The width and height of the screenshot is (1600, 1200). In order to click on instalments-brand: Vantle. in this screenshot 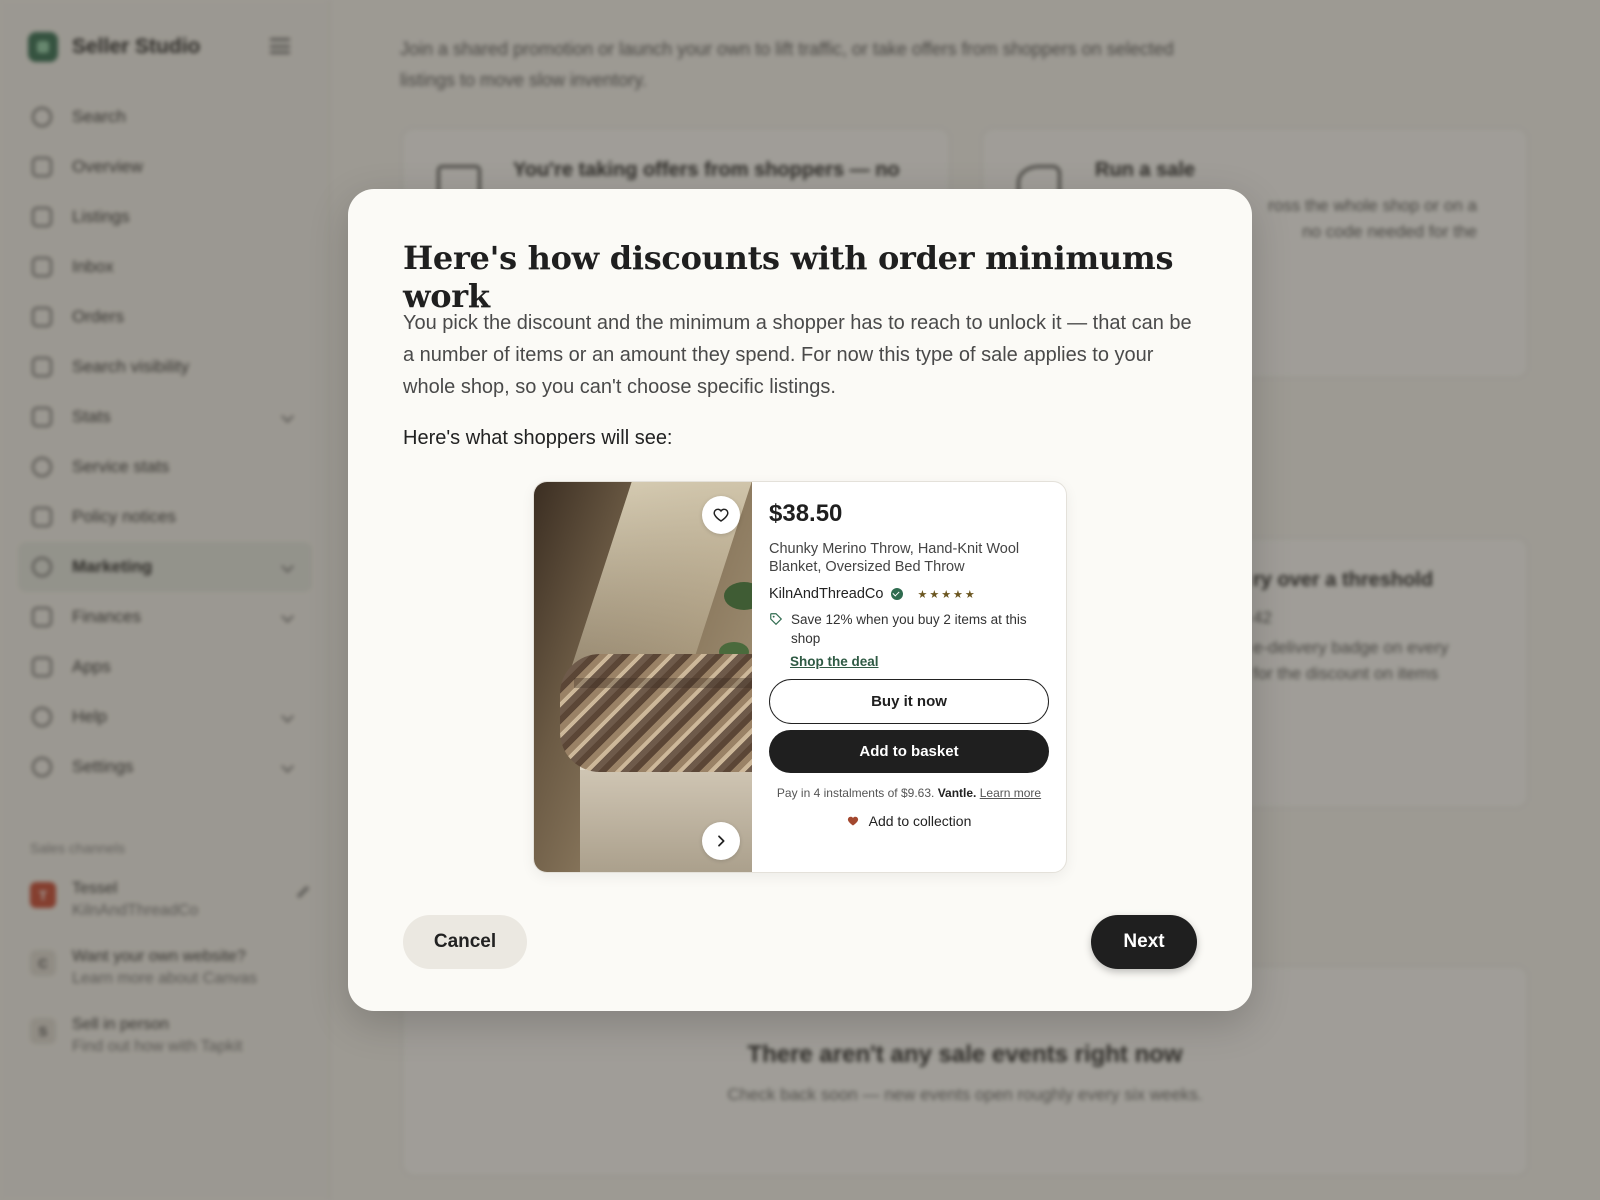, I will do `click(957, 793)`.